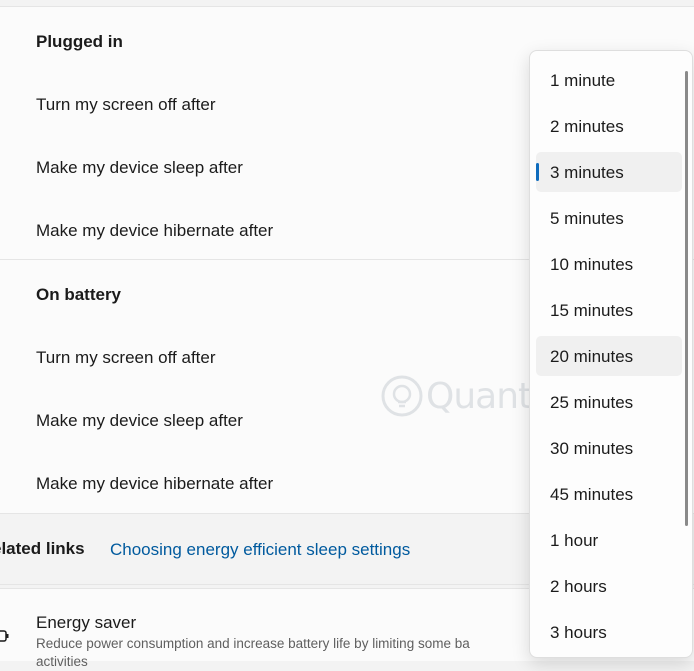 This screenshot has height=671, width=694. Describe the element at coordinates (587, 126) in the screenshot. I see `option-label: 2 minutes` at that location.